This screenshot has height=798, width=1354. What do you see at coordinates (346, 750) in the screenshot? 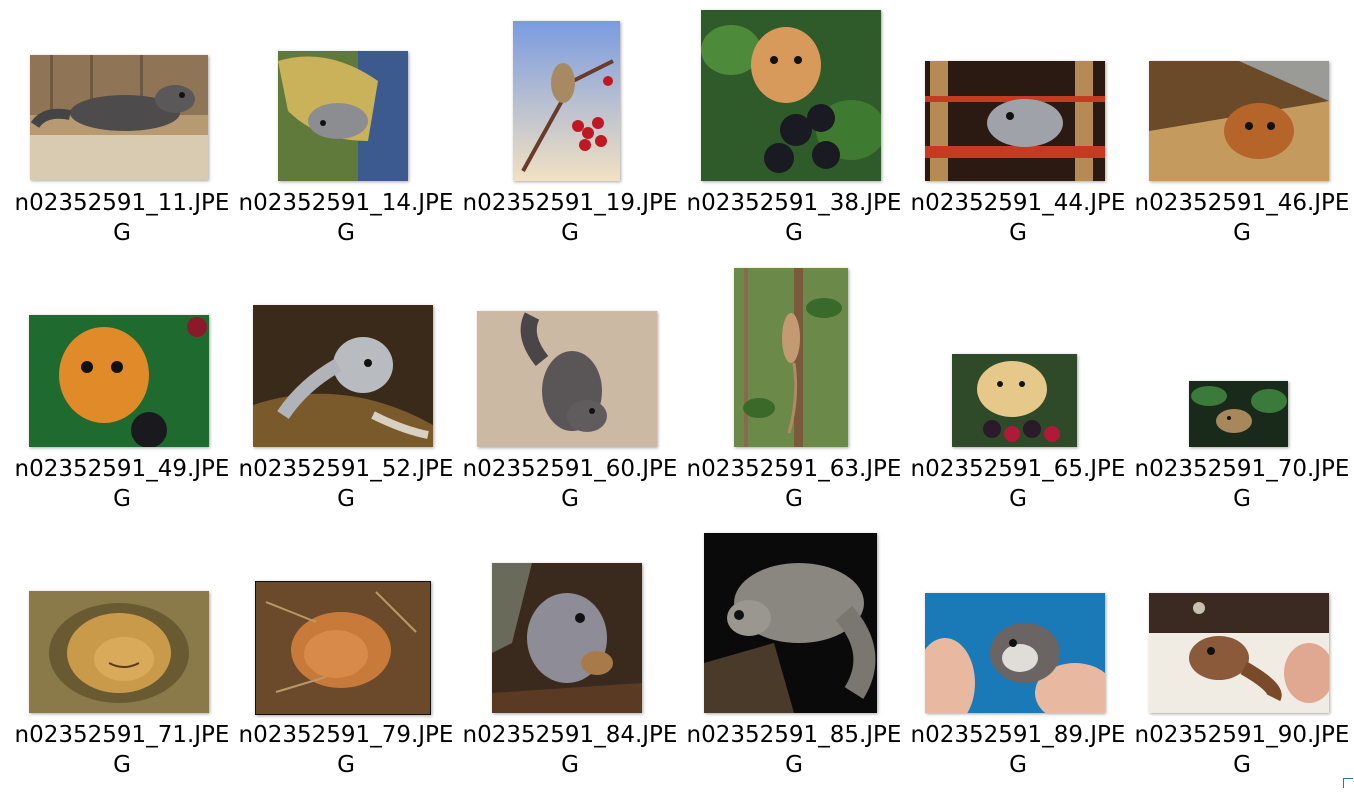
I see `file-name-label: n02352591_79.JPEG` at bounding box center [346, 750].